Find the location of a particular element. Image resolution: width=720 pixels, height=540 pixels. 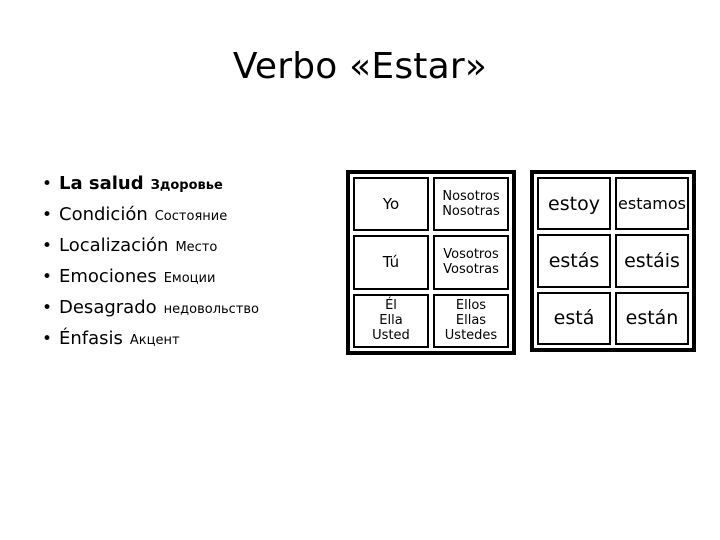

table-cell-conj-estais: estáis is located at coordinates (652, 261).